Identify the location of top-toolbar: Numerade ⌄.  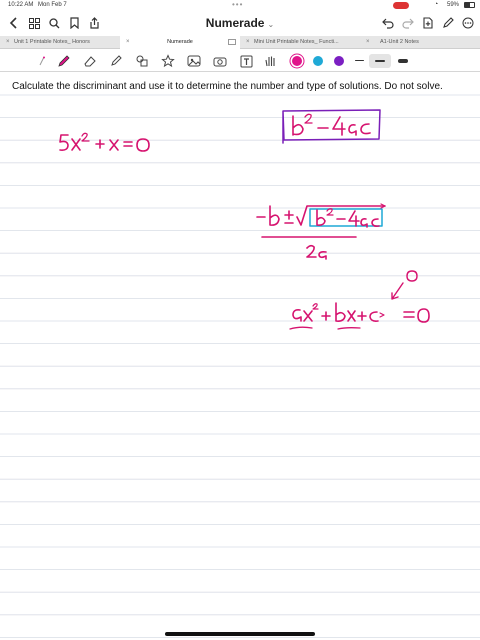
(240, 23).